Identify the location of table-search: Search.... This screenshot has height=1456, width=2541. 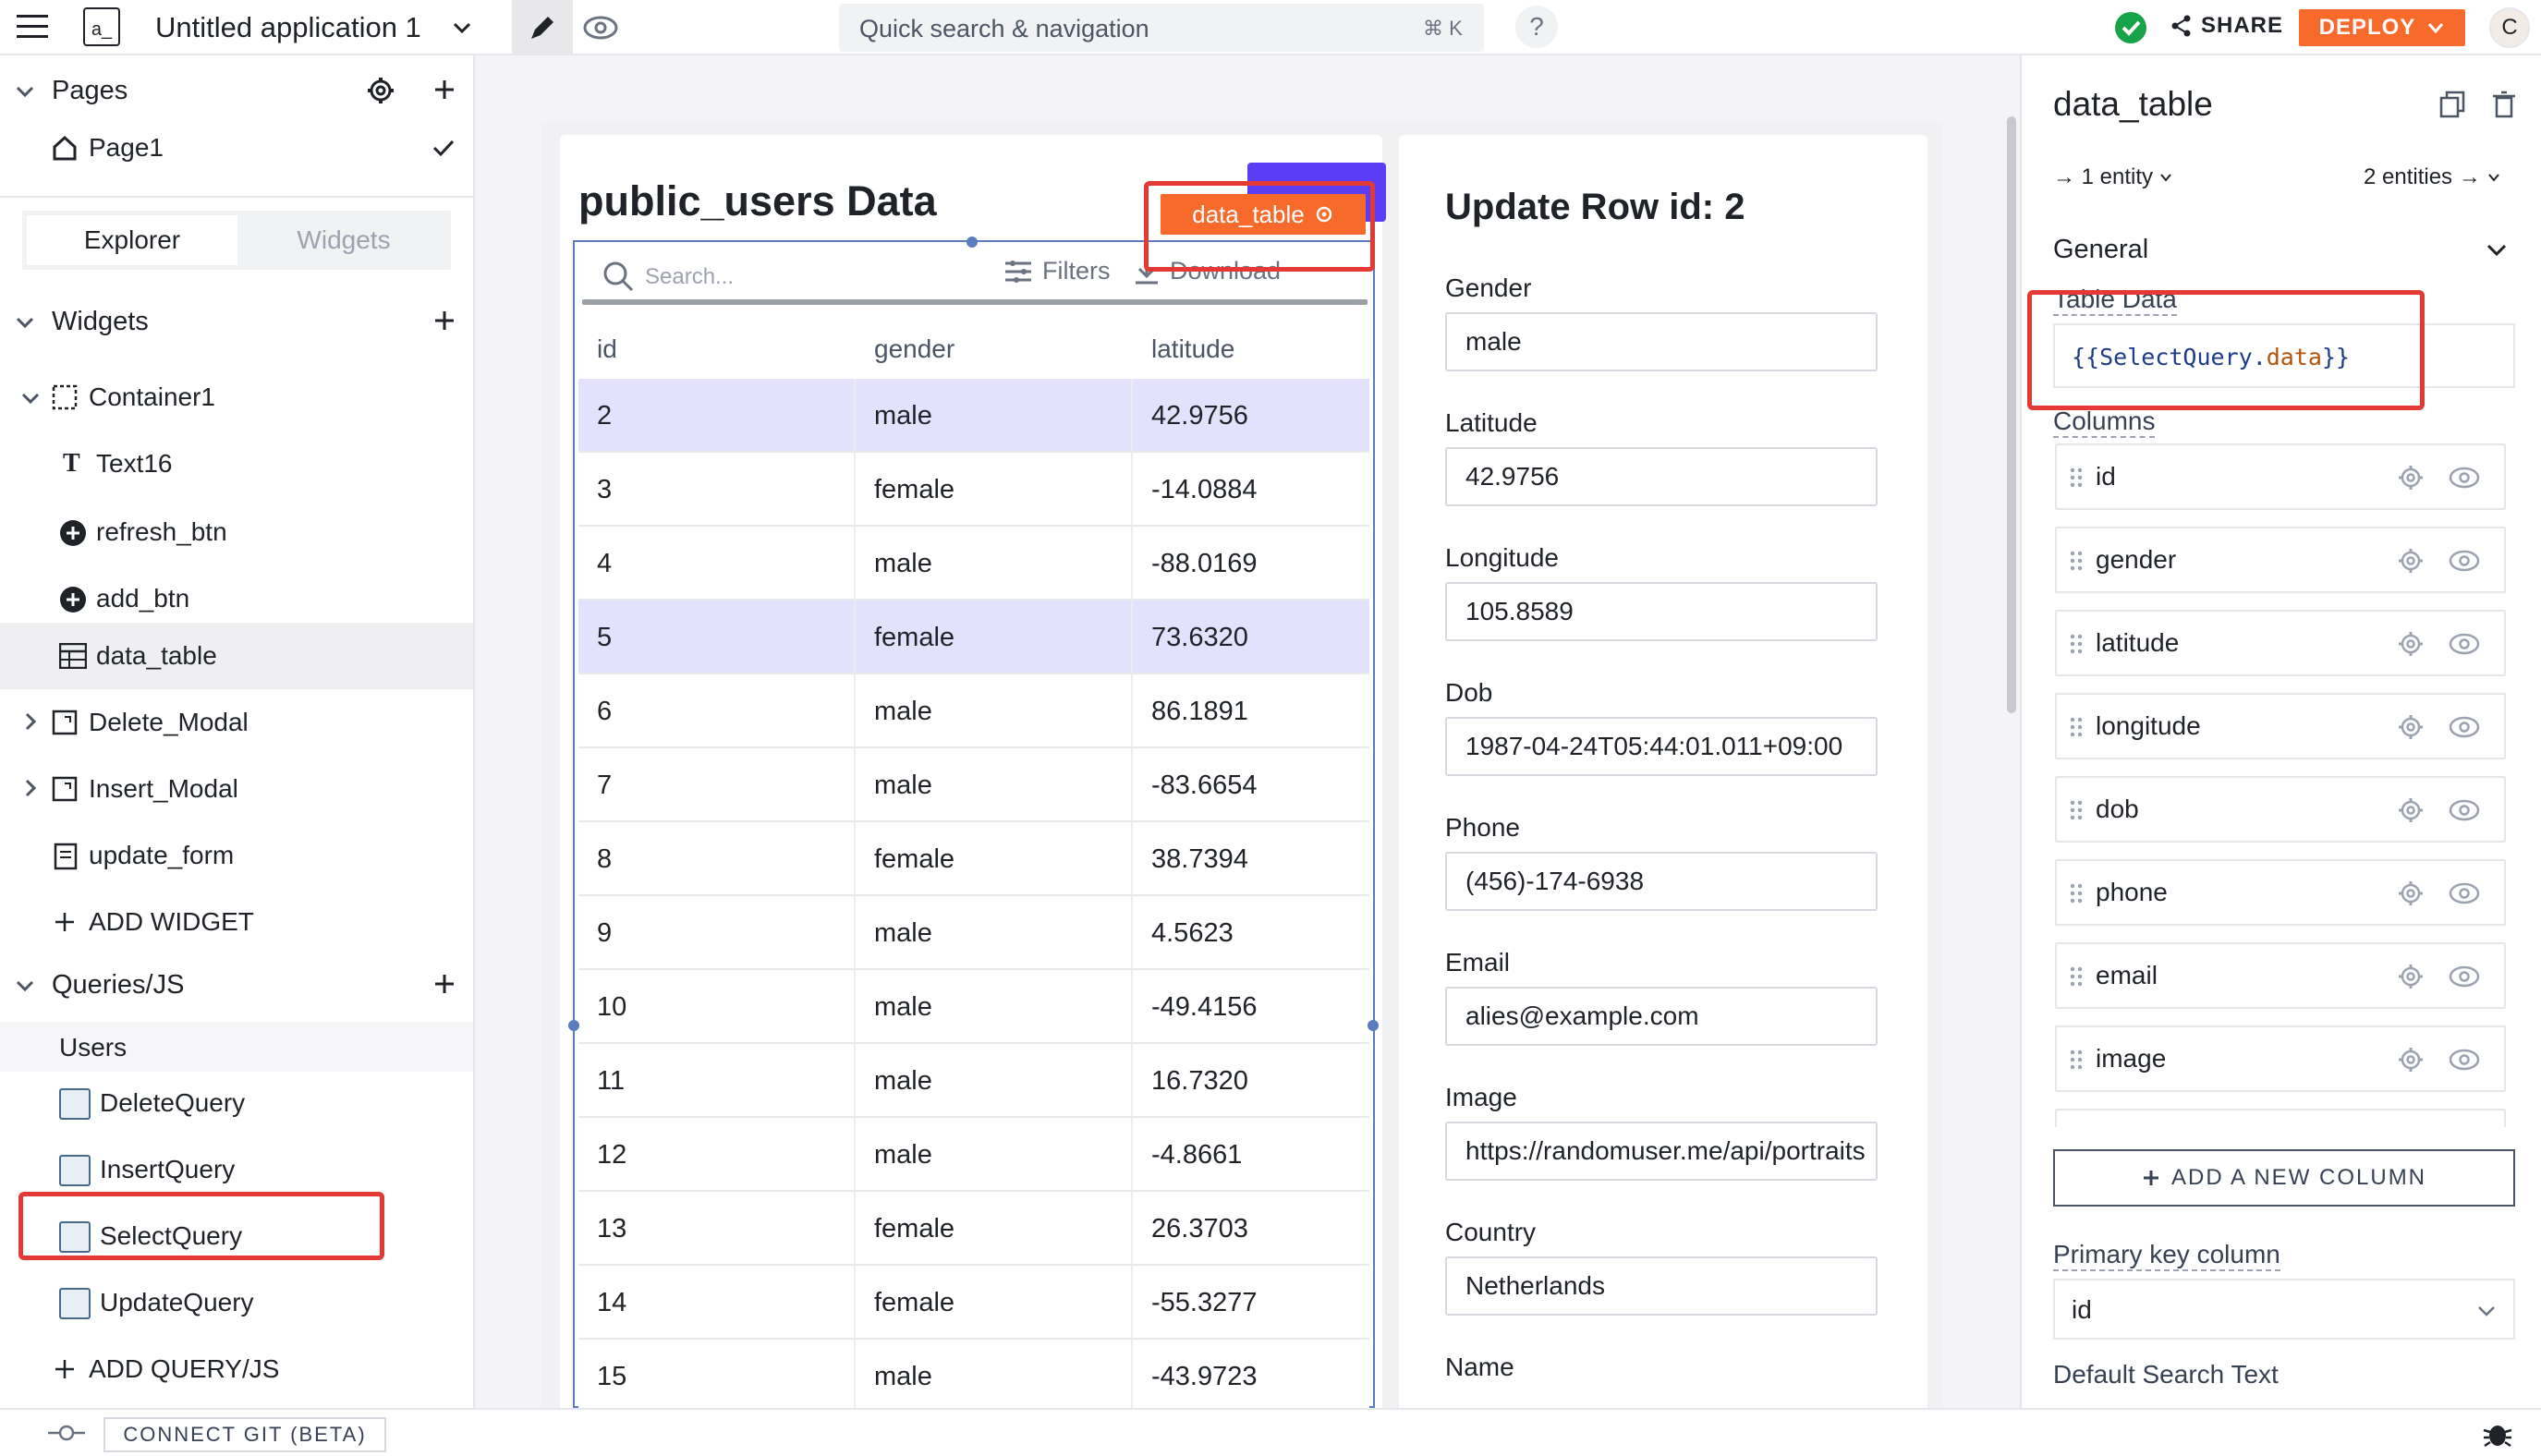
(704, 275).